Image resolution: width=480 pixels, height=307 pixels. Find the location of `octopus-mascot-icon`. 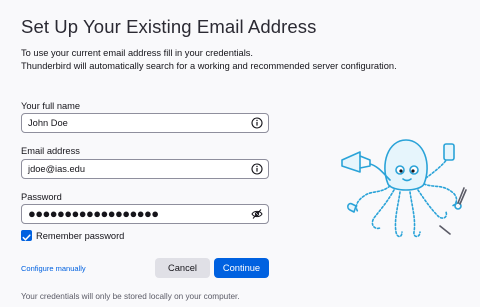

octopus-mascot-icon is located at coordinates (404, 188).